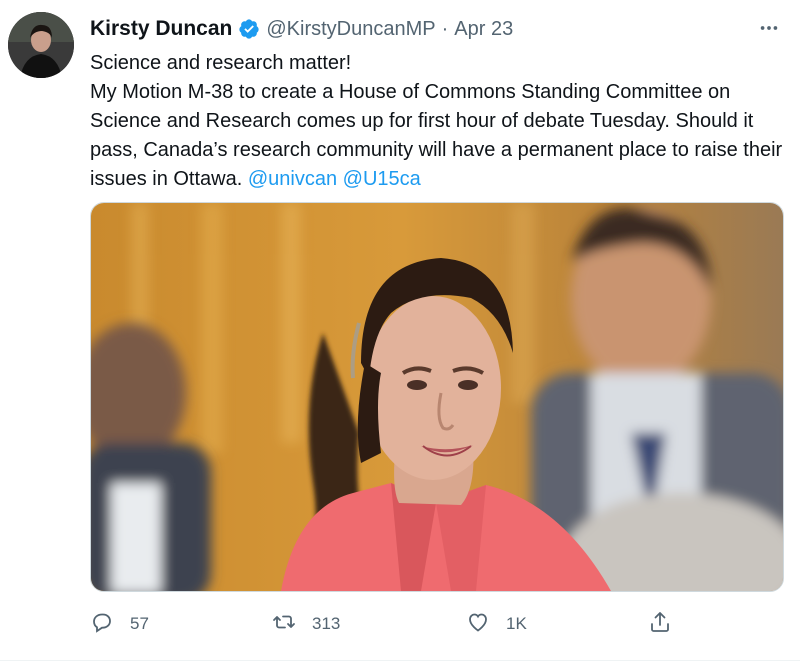 The width and height of the screenshot is (800, 667). I want to click on author-handle: @KirstyDuncanMP, so click(350, 29).